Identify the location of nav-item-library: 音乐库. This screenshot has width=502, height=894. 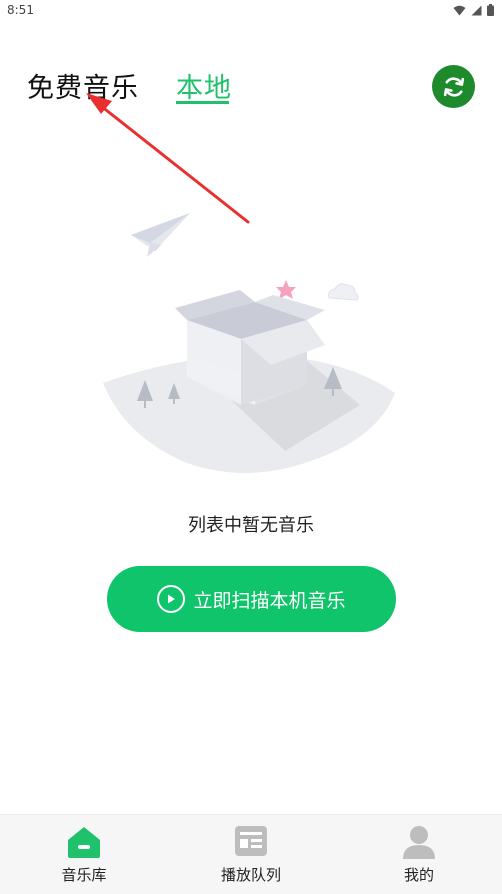
(84, 854).